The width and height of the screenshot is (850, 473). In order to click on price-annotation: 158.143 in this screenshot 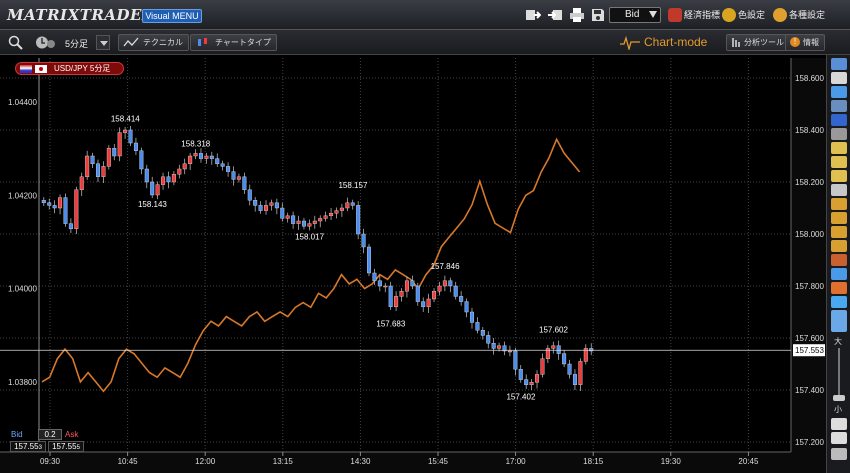, I will do `click(152, 204)`.